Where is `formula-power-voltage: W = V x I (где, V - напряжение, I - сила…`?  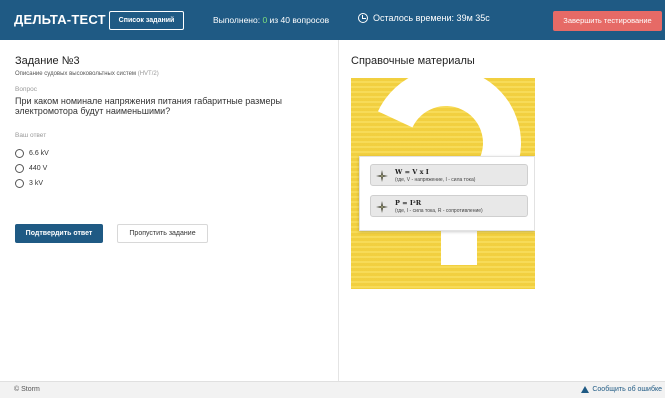 formula-power-voltage: W = V x I (где, V - напряжение, I - сила… is located at coordinates (449, 175).